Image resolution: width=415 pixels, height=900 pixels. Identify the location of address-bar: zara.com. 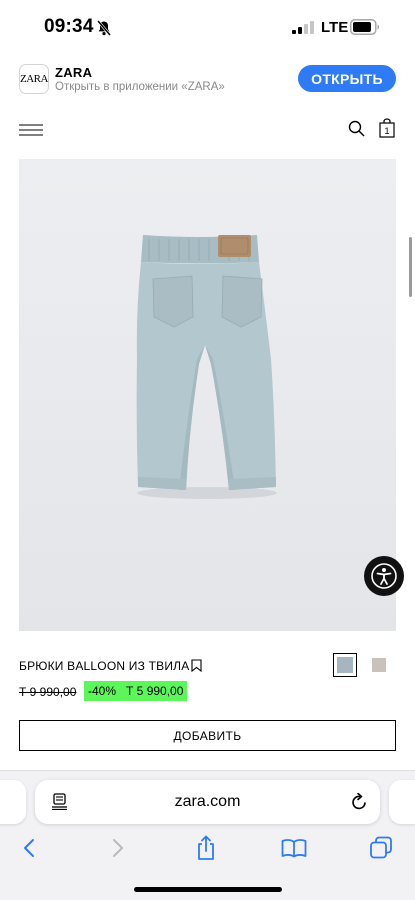
(207, 802).